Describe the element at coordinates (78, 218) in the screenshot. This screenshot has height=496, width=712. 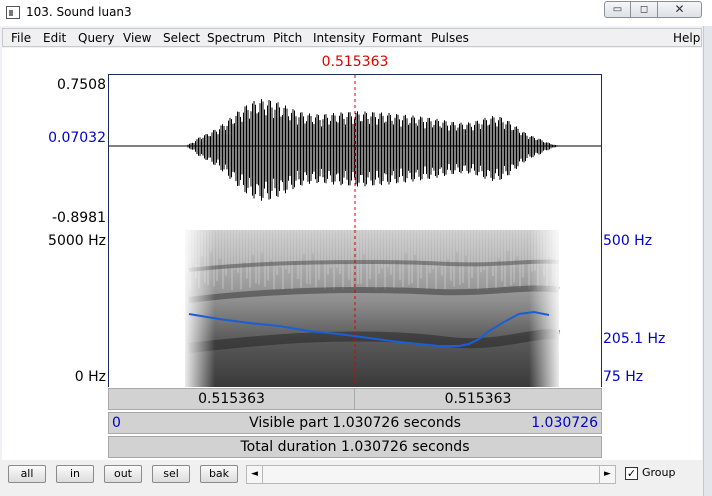
I see `waveform-min-label: -0.8981` at that location.